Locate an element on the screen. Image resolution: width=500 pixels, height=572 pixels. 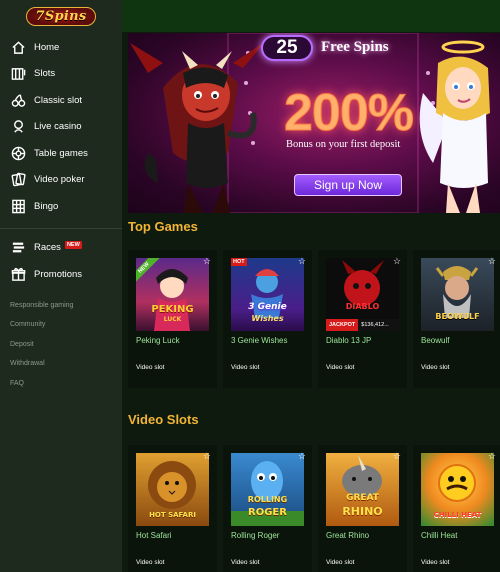
game-thumbnail: ROLLING ROGER is located at coordinates (267, 489).